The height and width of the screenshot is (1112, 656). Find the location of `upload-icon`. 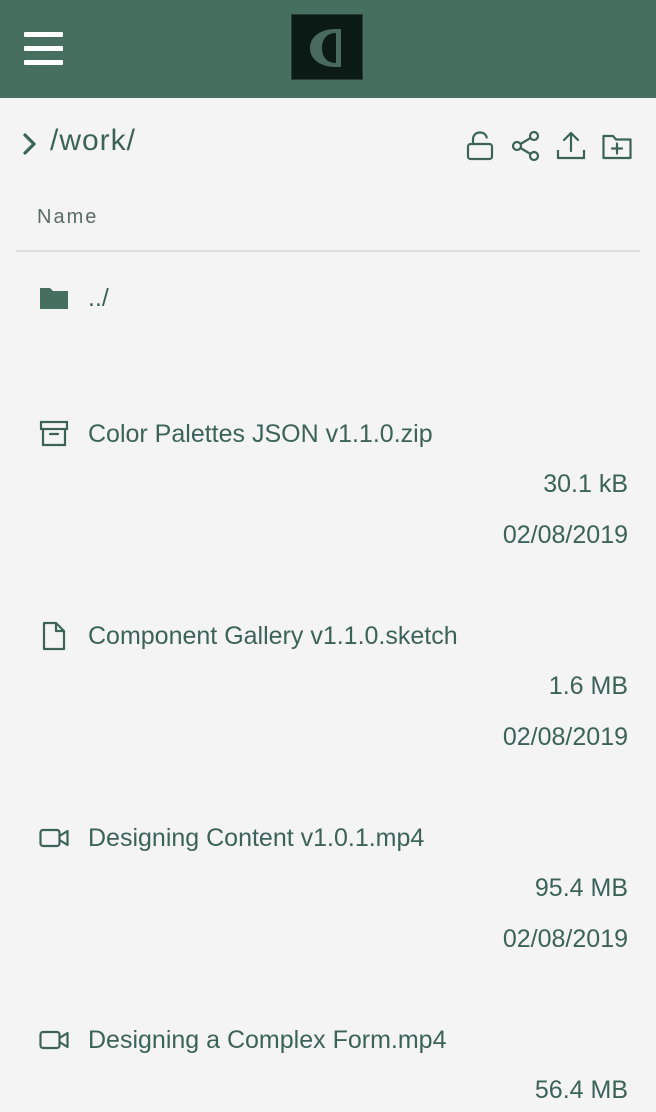

upload-icon is located at coordinates (571, 146).